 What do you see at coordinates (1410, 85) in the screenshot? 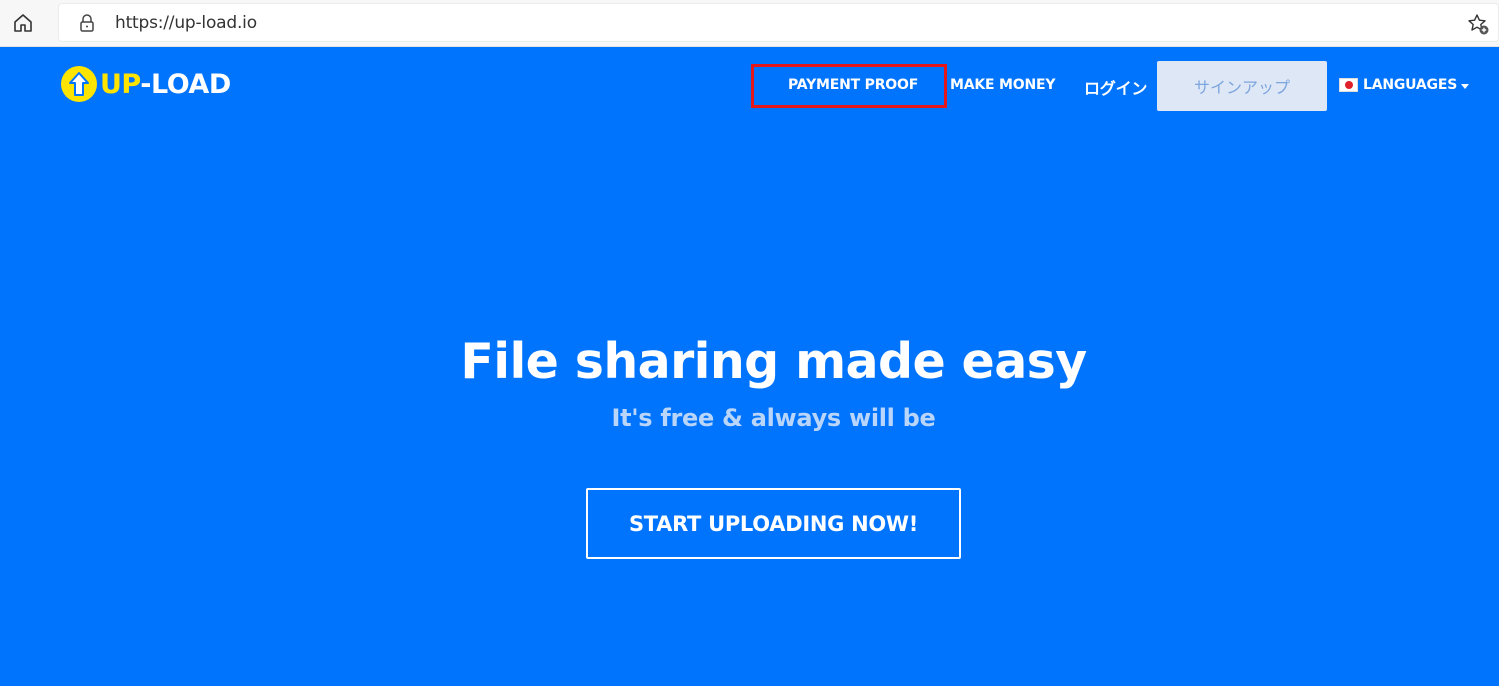
I see `languages-label: LANGUAGES` at bounding box center [1410, 85].